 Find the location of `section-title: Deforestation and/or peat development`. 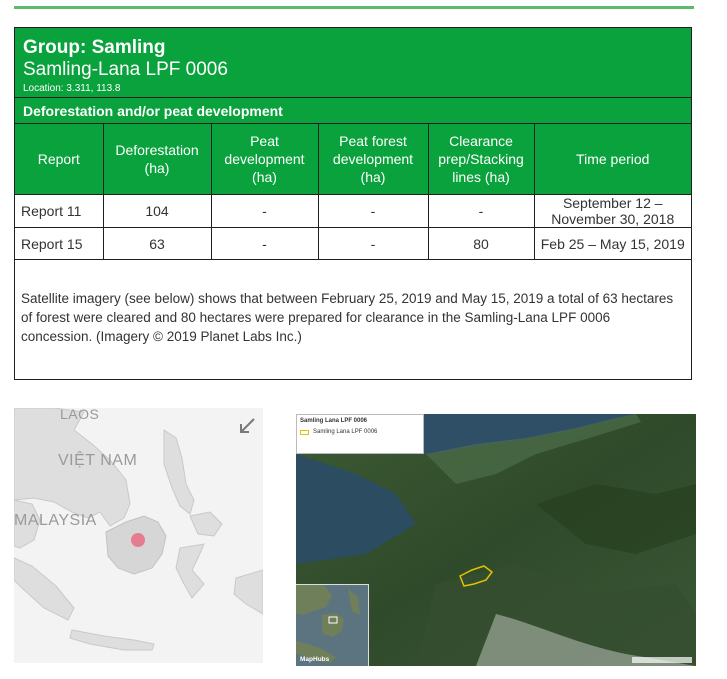

section-title: Deforestation and/or peat development is located at coordinates (353, 111).